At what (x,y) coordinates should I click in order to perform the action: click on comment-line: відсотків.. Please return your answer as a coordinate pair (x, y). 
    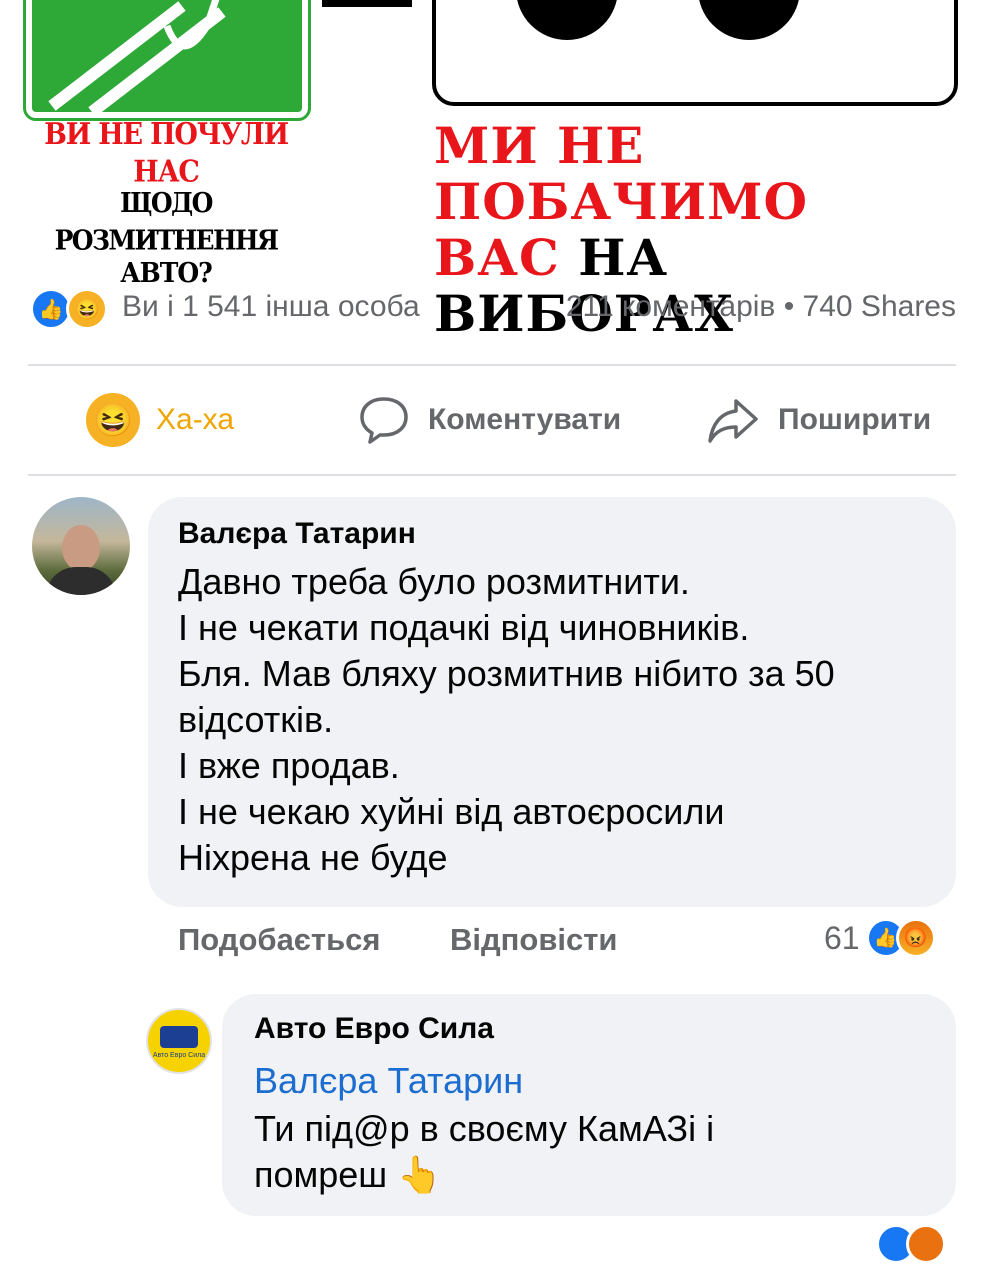
    Looking at the image, I should click on (256, 719).